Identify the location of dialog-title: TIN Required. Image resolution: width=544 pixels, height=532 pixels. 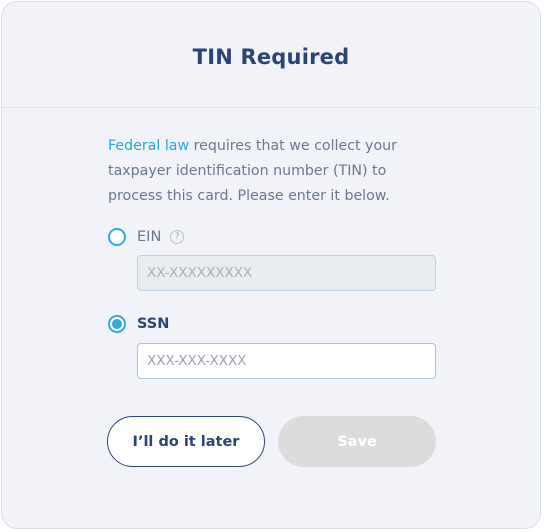
(271, 56).